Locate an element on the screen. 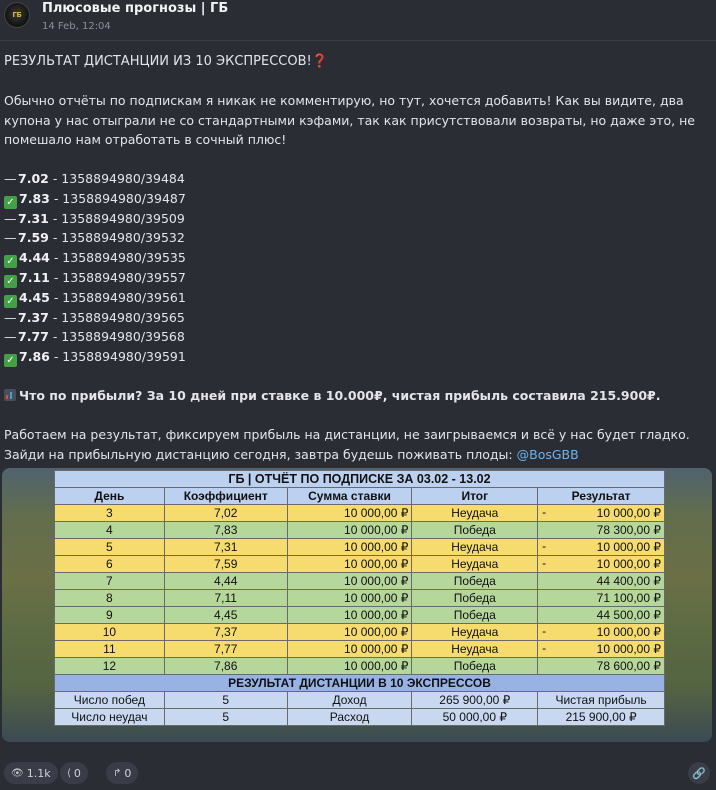 The height and width of the screenshot is (790, 716). col-header-result: Результат is located at coordinates (601, 496).